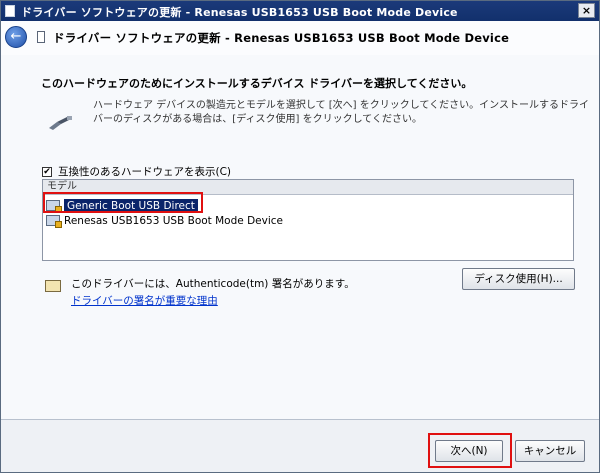  I want to click on compat-checkbox-label: 互換性のあるハードウェアを表示(C), so click(144, 171).